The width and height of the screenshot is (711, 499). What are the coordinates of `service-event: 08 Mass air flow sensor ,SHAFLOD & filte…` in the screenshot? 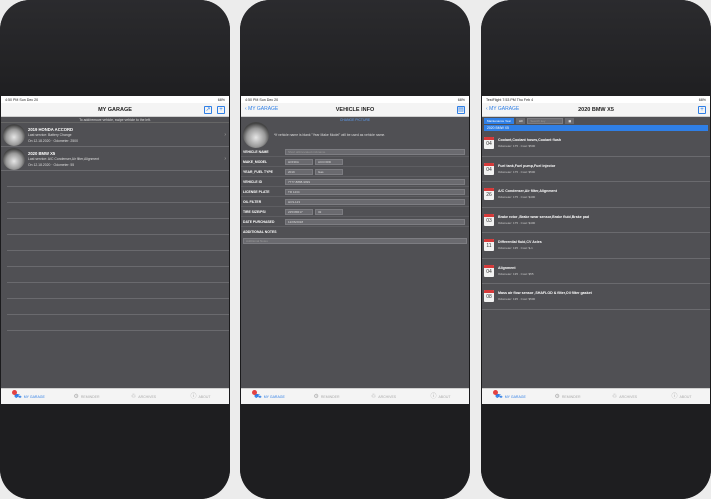 It's located at (596, 297).